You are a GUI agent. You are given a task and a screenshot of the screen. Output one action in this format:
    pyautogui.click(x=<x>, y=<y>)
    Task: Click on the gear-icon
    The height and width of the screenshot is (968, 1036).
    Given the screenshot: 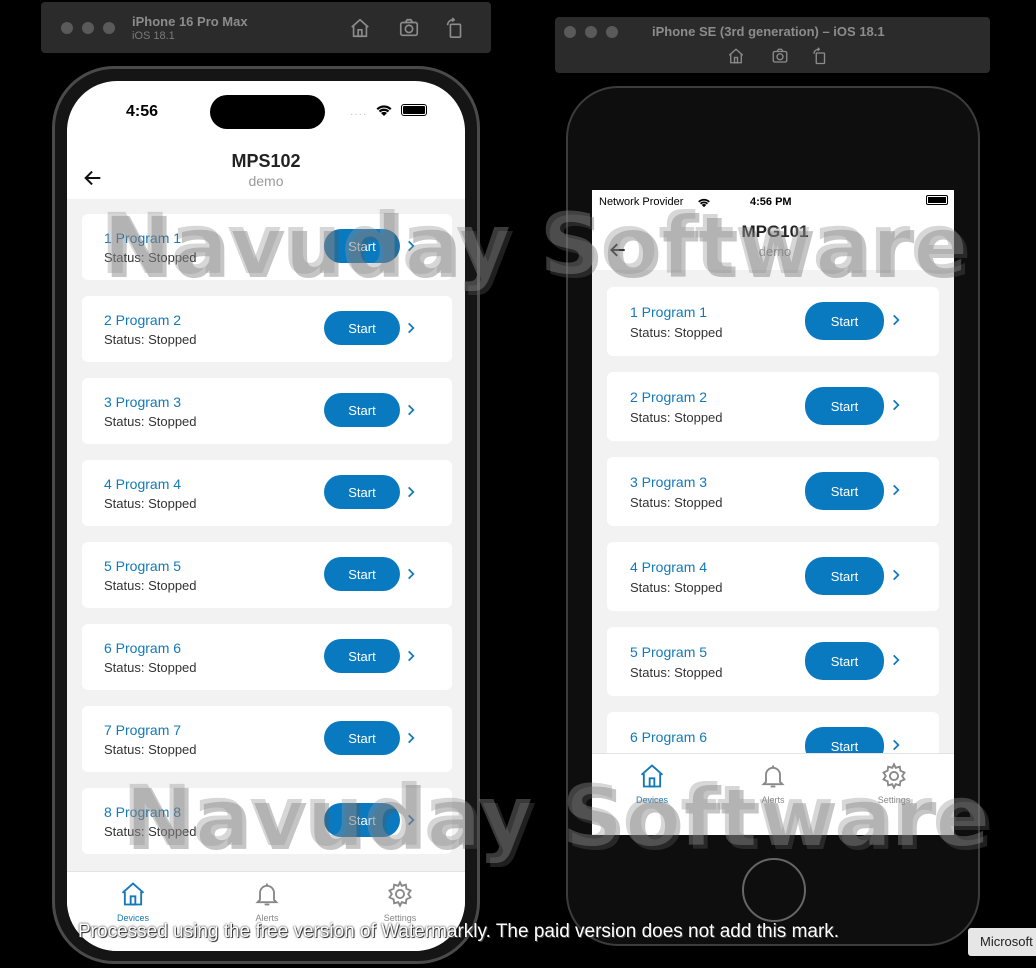 What is the action you would take?
    pyautogui.click(x=894, y=778)
    